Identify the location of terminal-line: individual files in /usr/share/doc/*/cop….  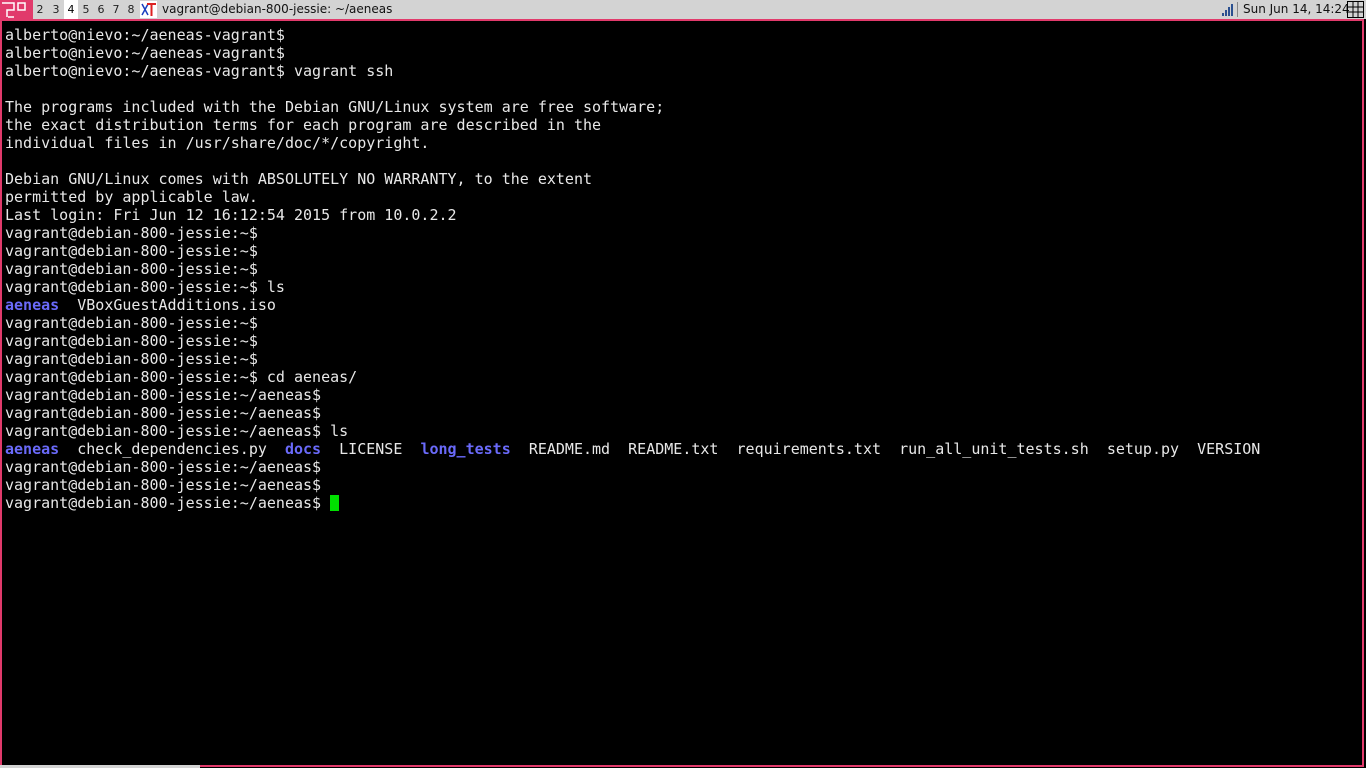
(217, 143).